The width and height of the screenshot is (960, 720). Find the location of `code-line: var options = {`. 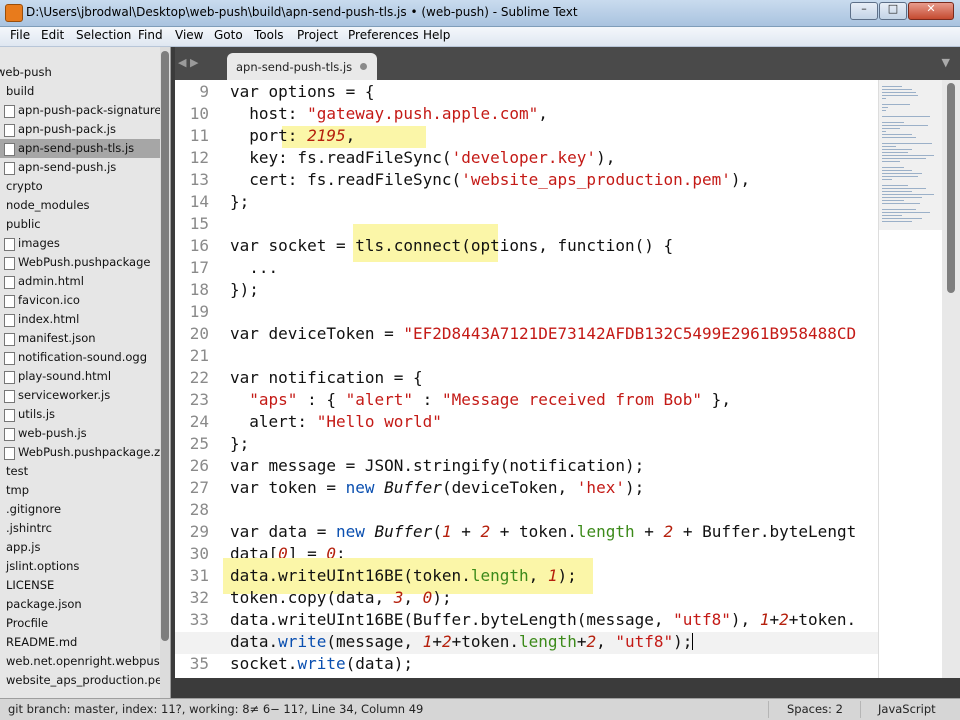

code-line: var options = { is located at coordinates (302, 91).